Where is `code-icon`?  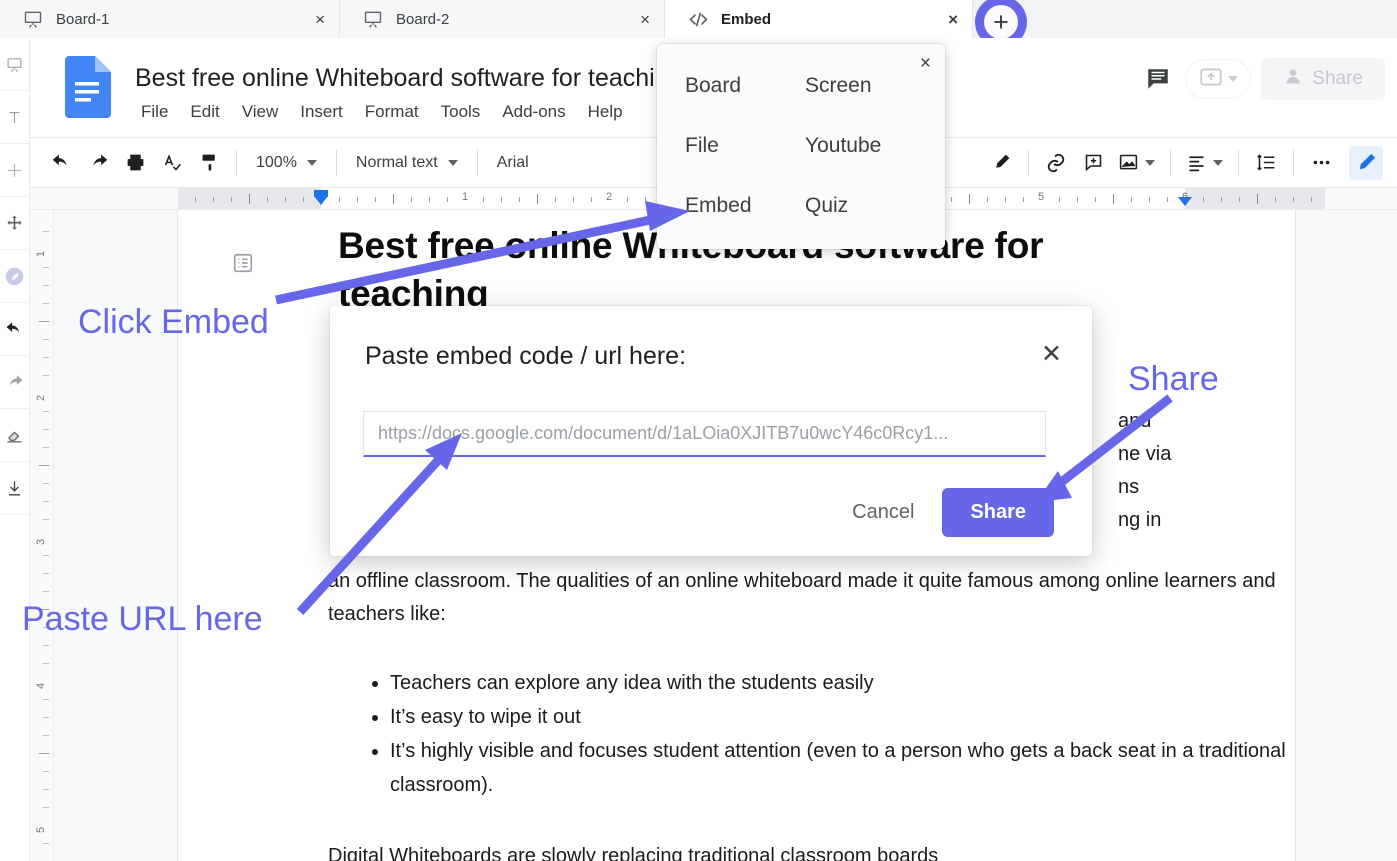
code-icon is located at coordinates (698, 19).